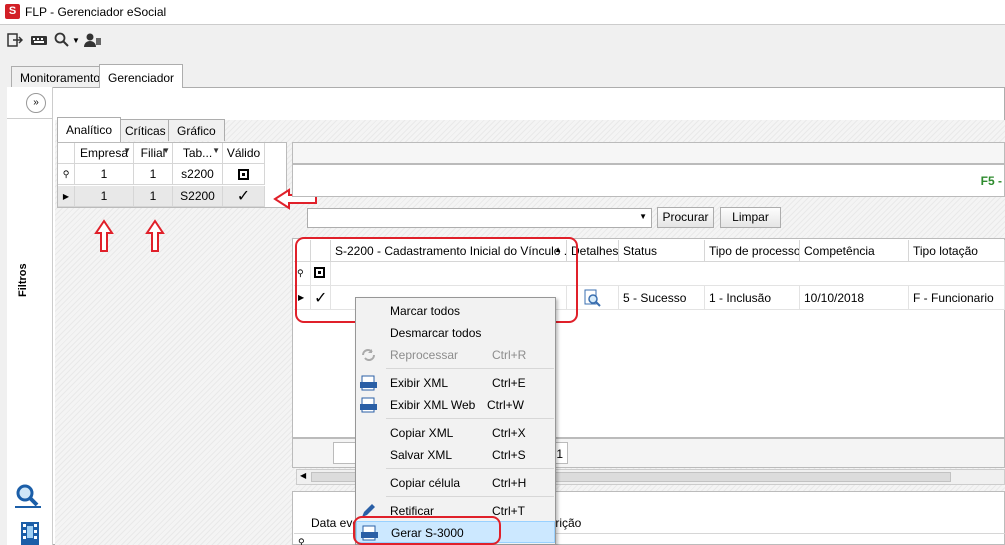 Image resolution: width=1005 pixels, height=545 pixels. Describe the element at coordinates (60, 77) in the screenshot. I see `tab-monitoramento: Monitoramento` at that location.